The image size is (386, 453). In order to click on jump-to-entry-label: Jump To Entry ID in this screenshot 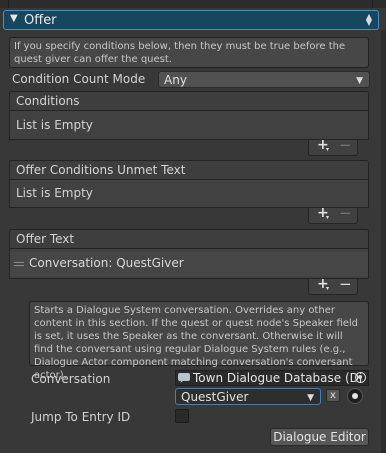, I will do `click(81, 417)`.